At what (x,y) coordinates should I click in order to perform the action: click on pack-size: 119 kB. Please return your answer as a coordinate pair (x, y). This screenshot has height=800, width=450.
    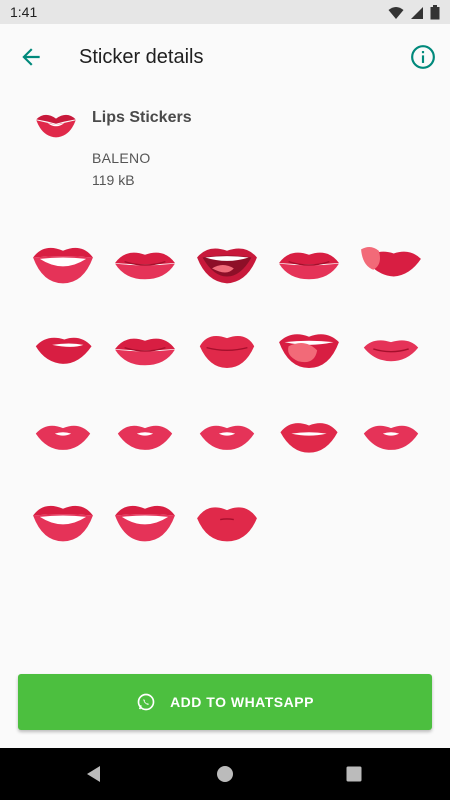
    Looking at the image, I should click on (113, 180).